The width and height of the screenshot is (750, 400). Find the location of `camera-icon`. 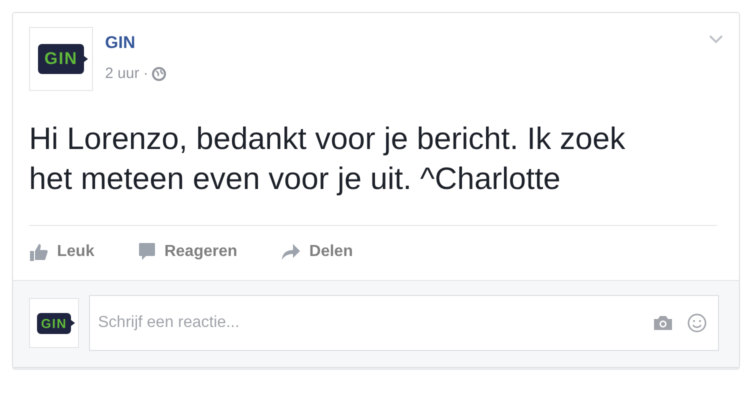

camera-icon is located at coordinates (663, 323).